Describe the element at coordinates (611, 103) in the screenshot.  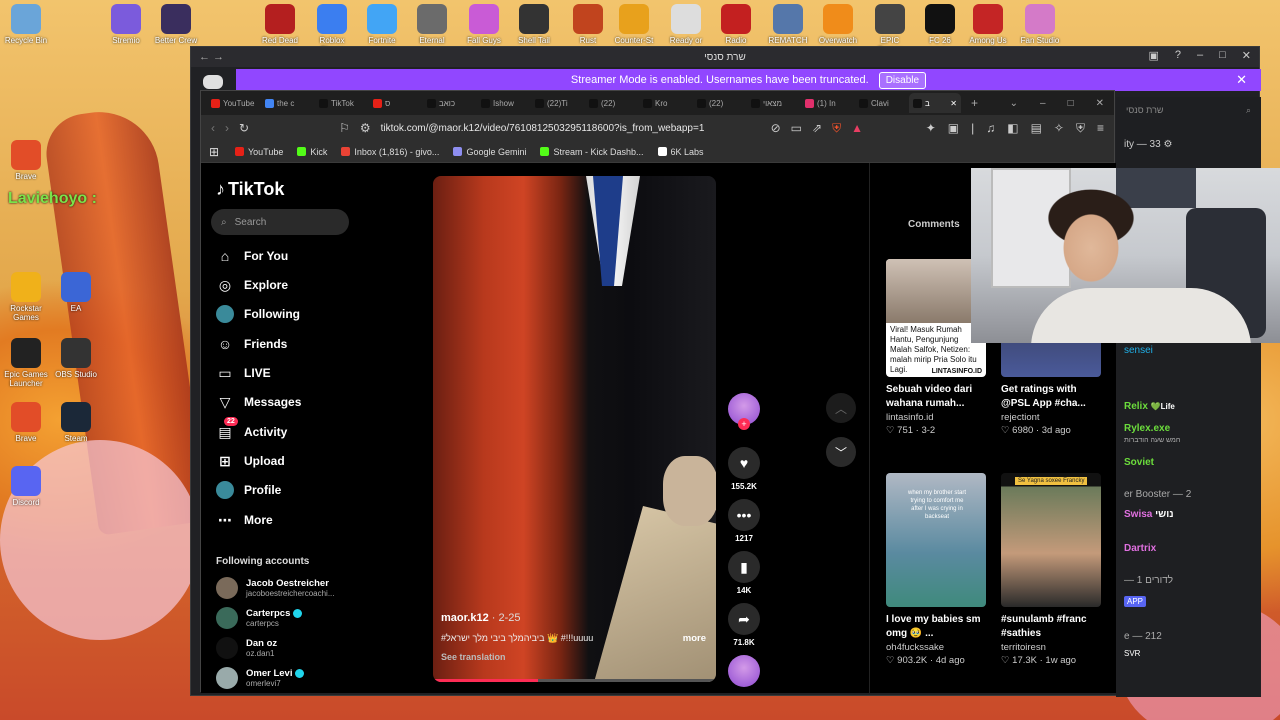
I see `browser-tab: (22)` at that location.